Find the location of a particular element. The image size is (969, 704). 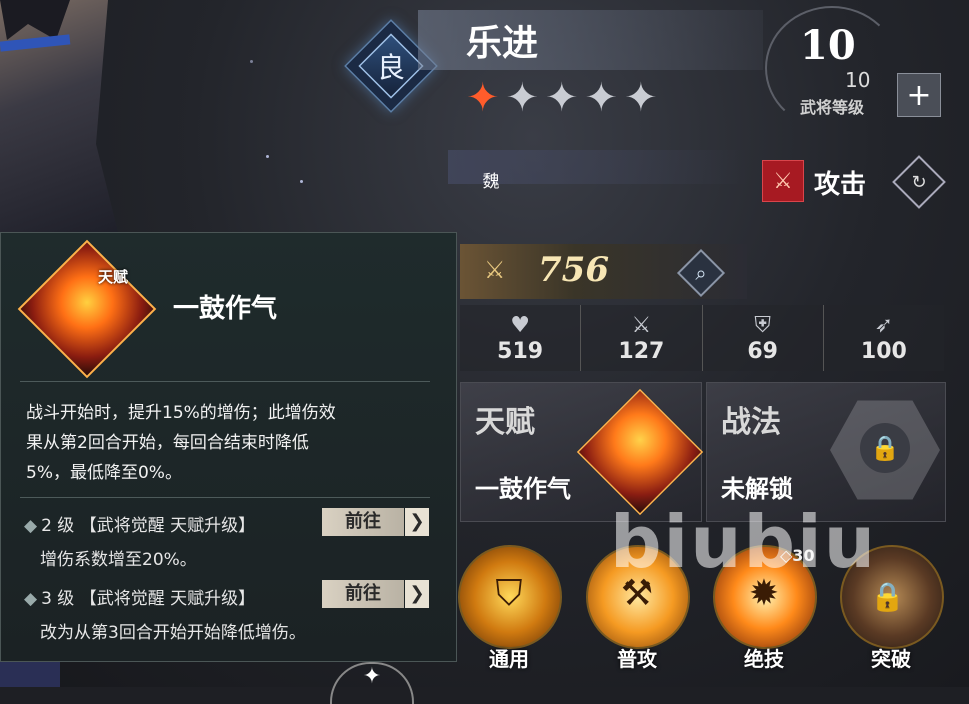

stat-value: 519 is located at coordinates (520, 351).